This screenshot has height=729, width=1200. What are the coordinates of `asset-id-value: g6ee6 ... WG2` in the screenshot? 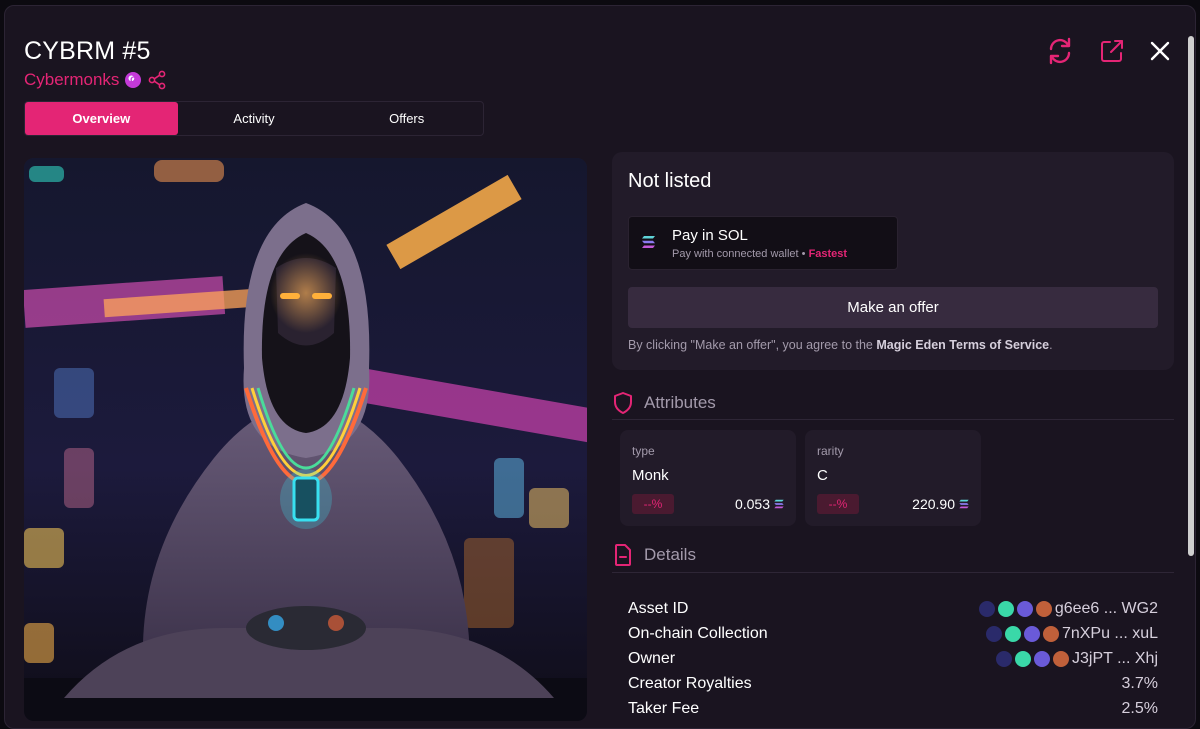 It's located at (1068, 609).